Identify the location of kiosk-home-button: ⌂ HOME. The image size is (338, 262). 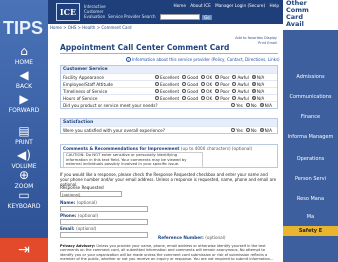
(24, 55).